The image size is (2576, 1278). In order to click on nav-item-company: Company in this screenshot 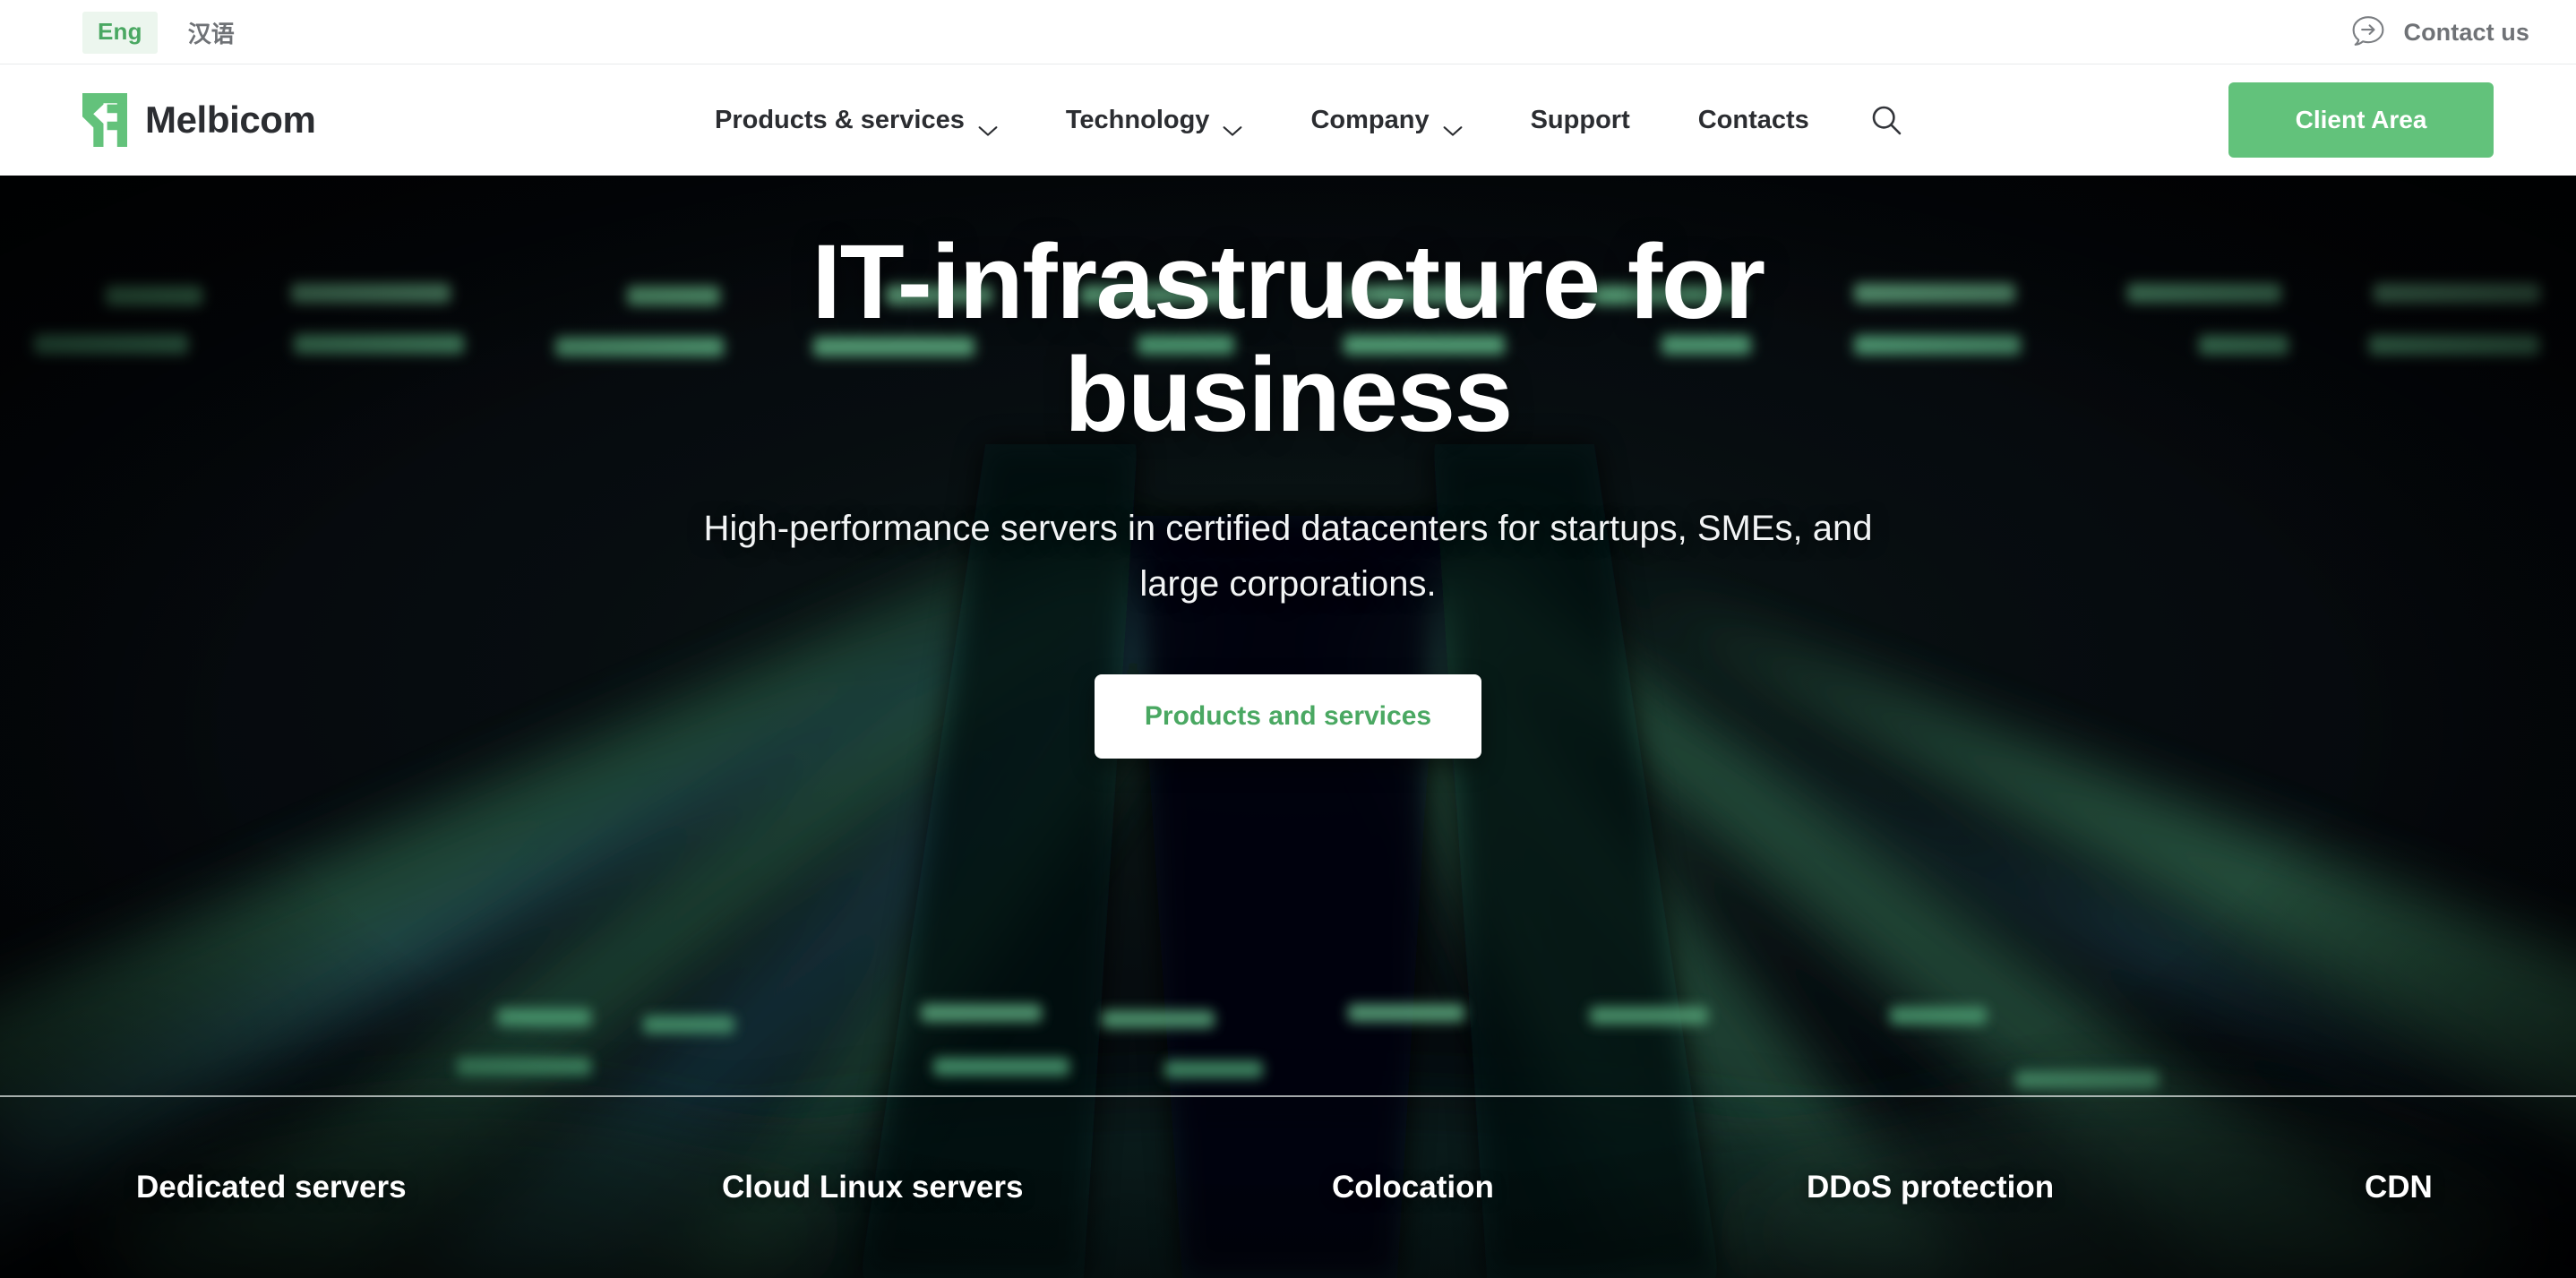, I will do `click(1386, 120)`.